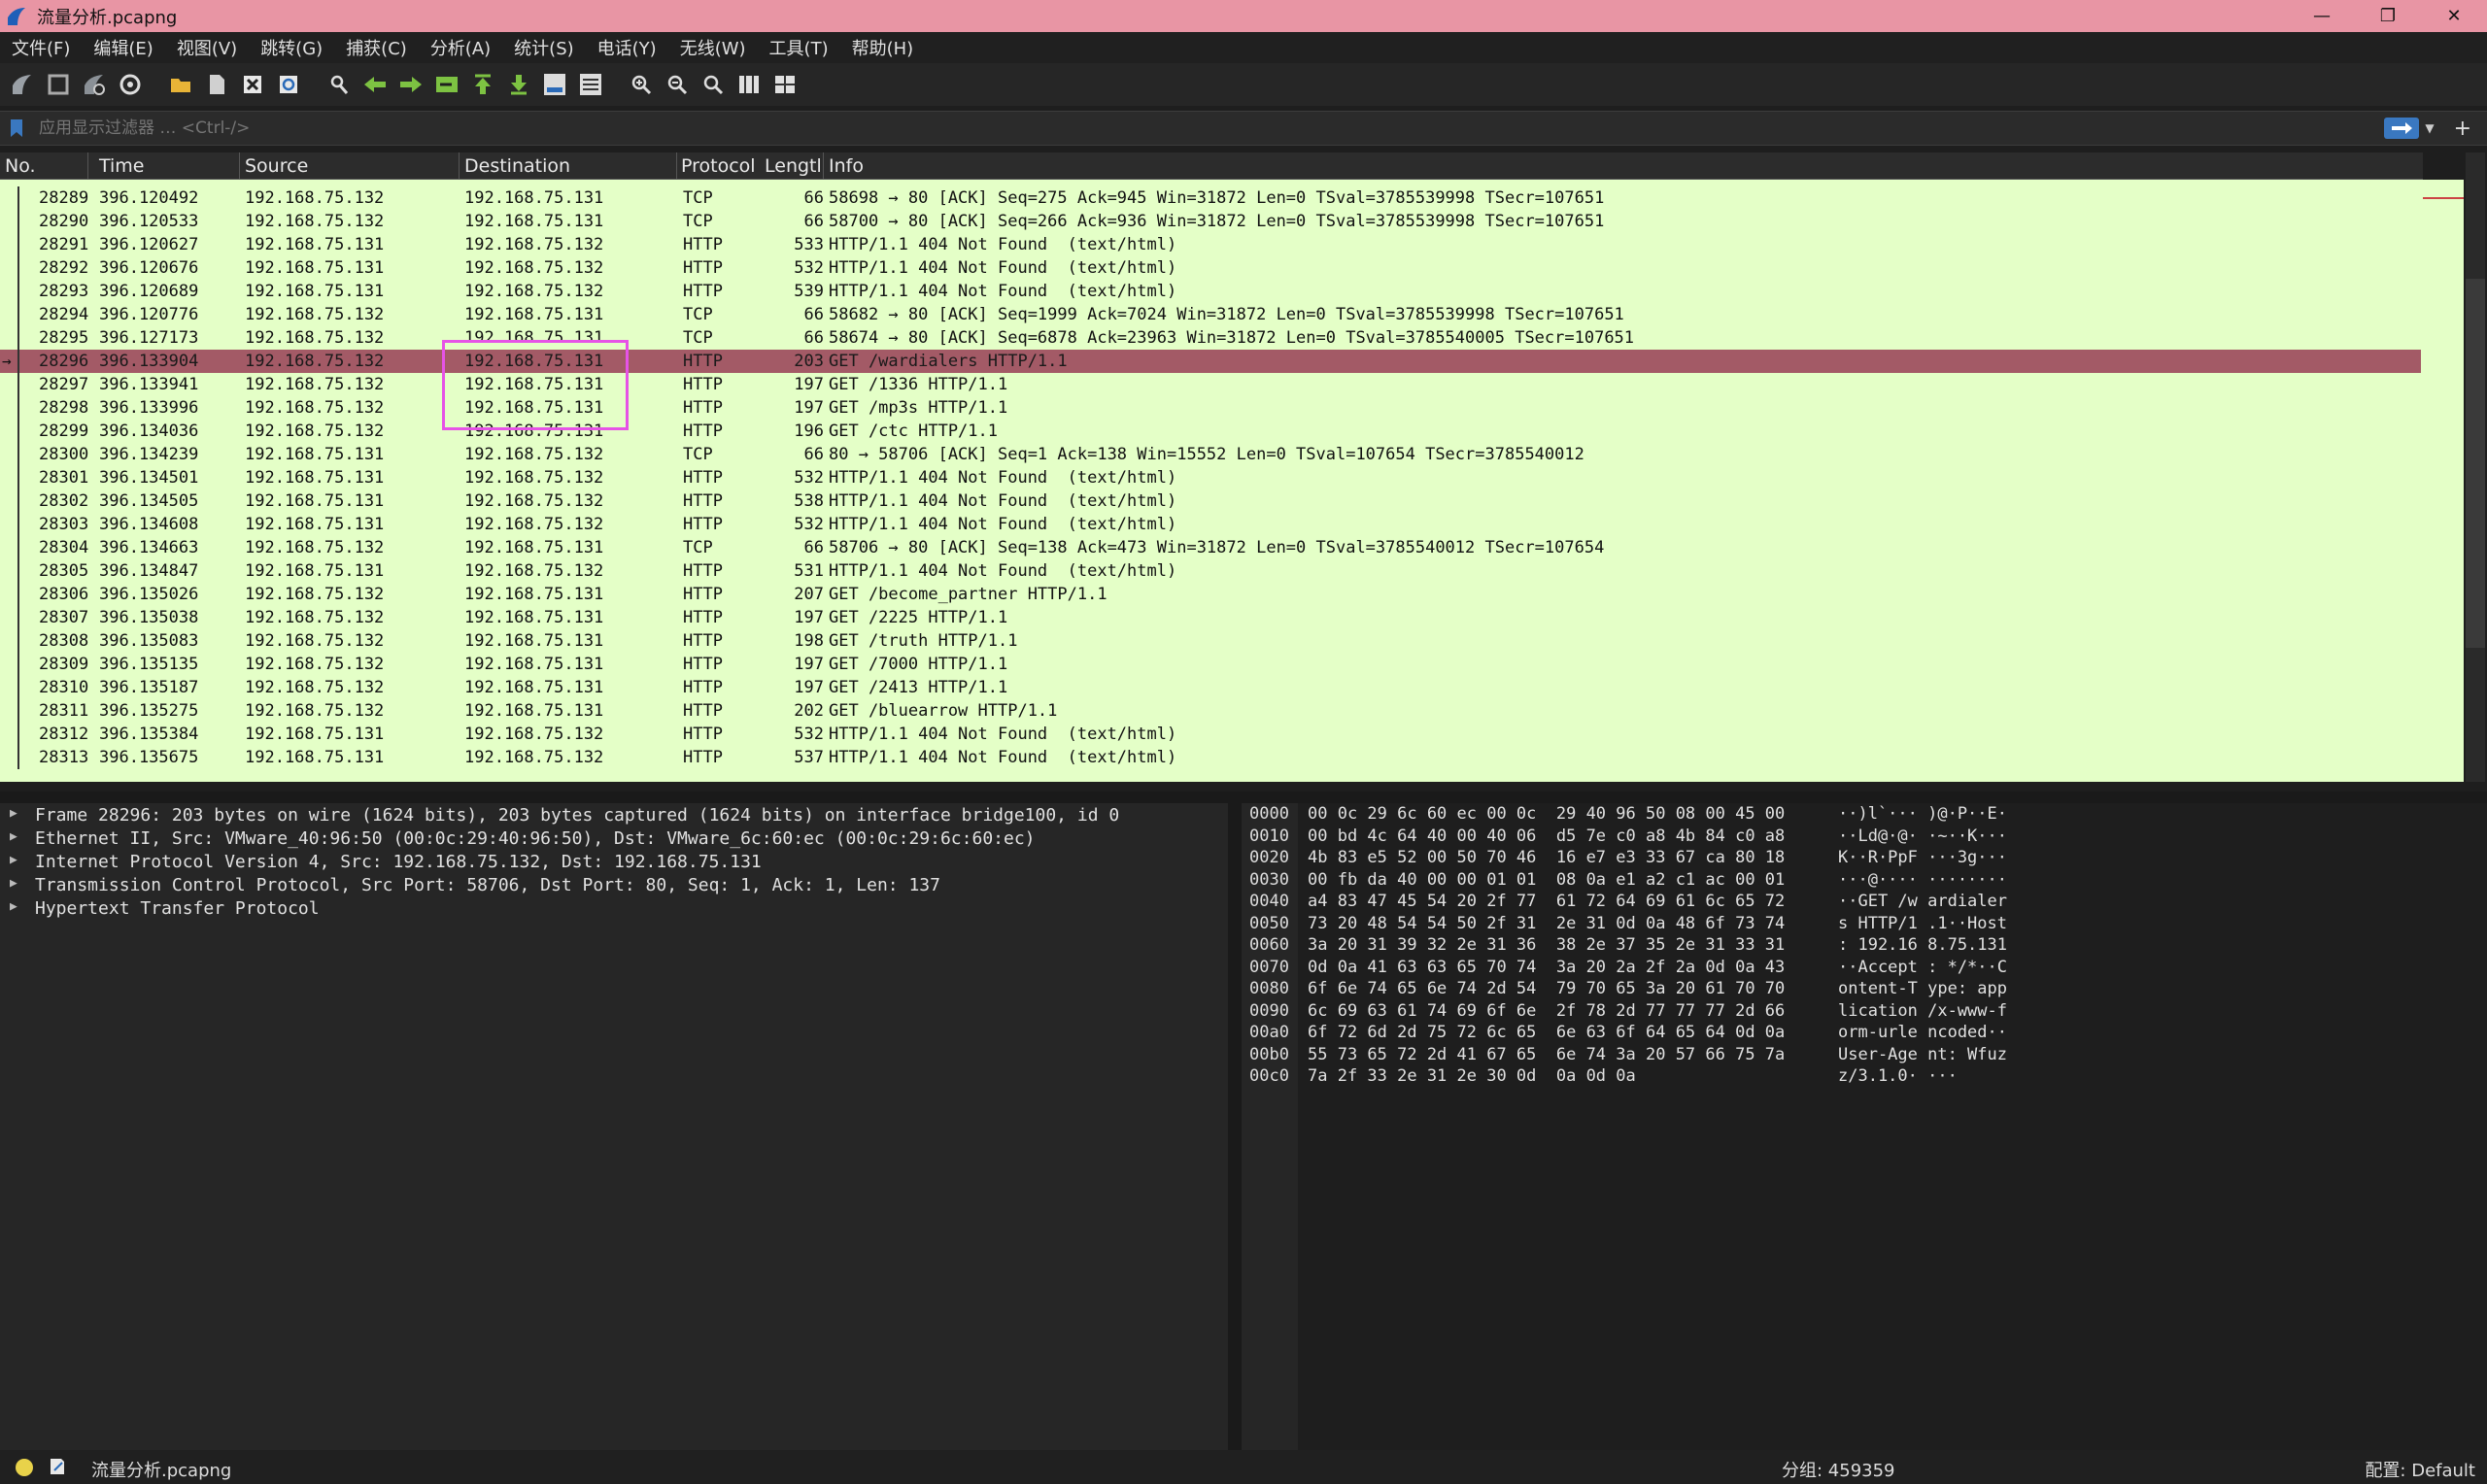  Describe the element at coordinates (1243, 797) in the screenshot. I see `pane-splitter` at that location.